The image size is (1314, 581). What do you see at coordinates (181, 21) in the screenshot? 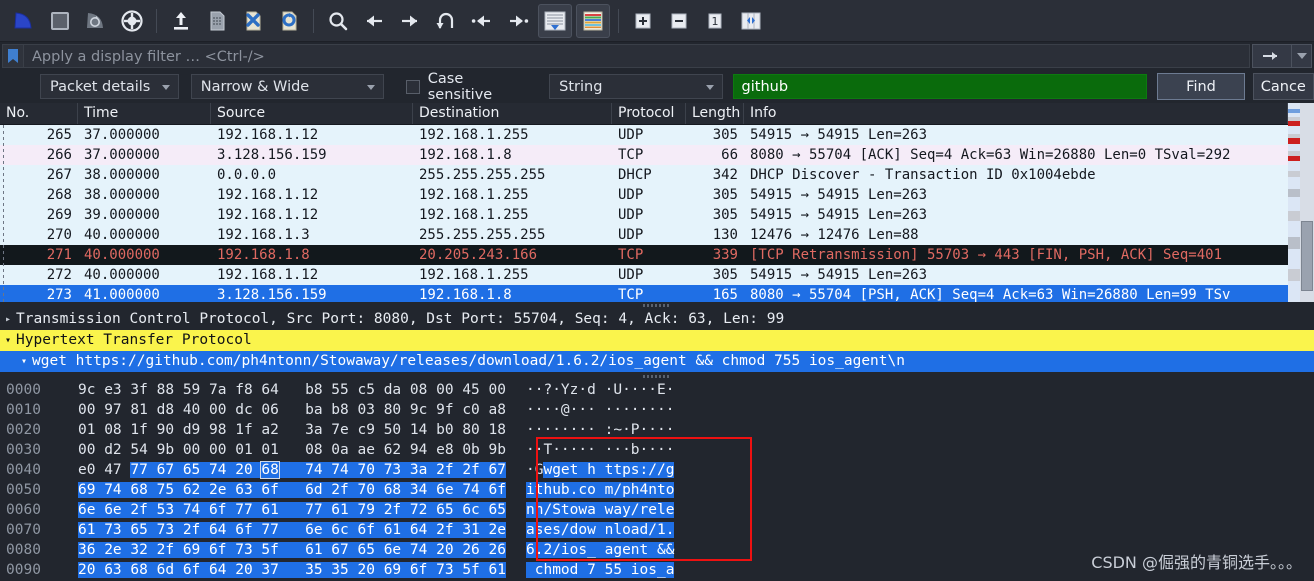
I see `open-file-icon` at bounding box center [181, 21].